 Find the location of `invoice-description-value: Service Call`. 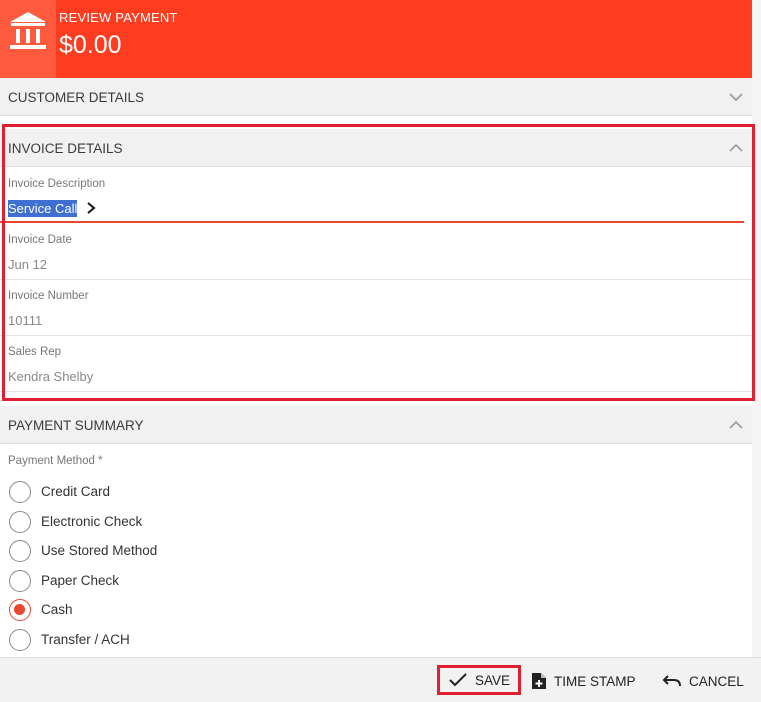

invoice-description-value: Service Call is located at coordinates (43, 208).